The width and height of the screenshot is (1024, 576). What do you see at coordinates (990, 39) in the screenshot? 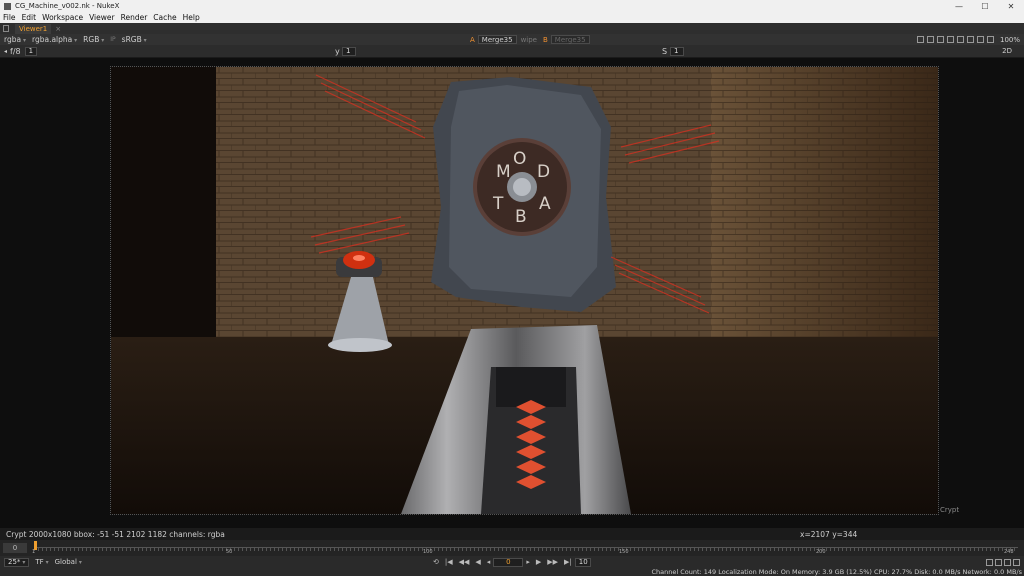
I see `lock-icon` at bounding box center [990, 39].